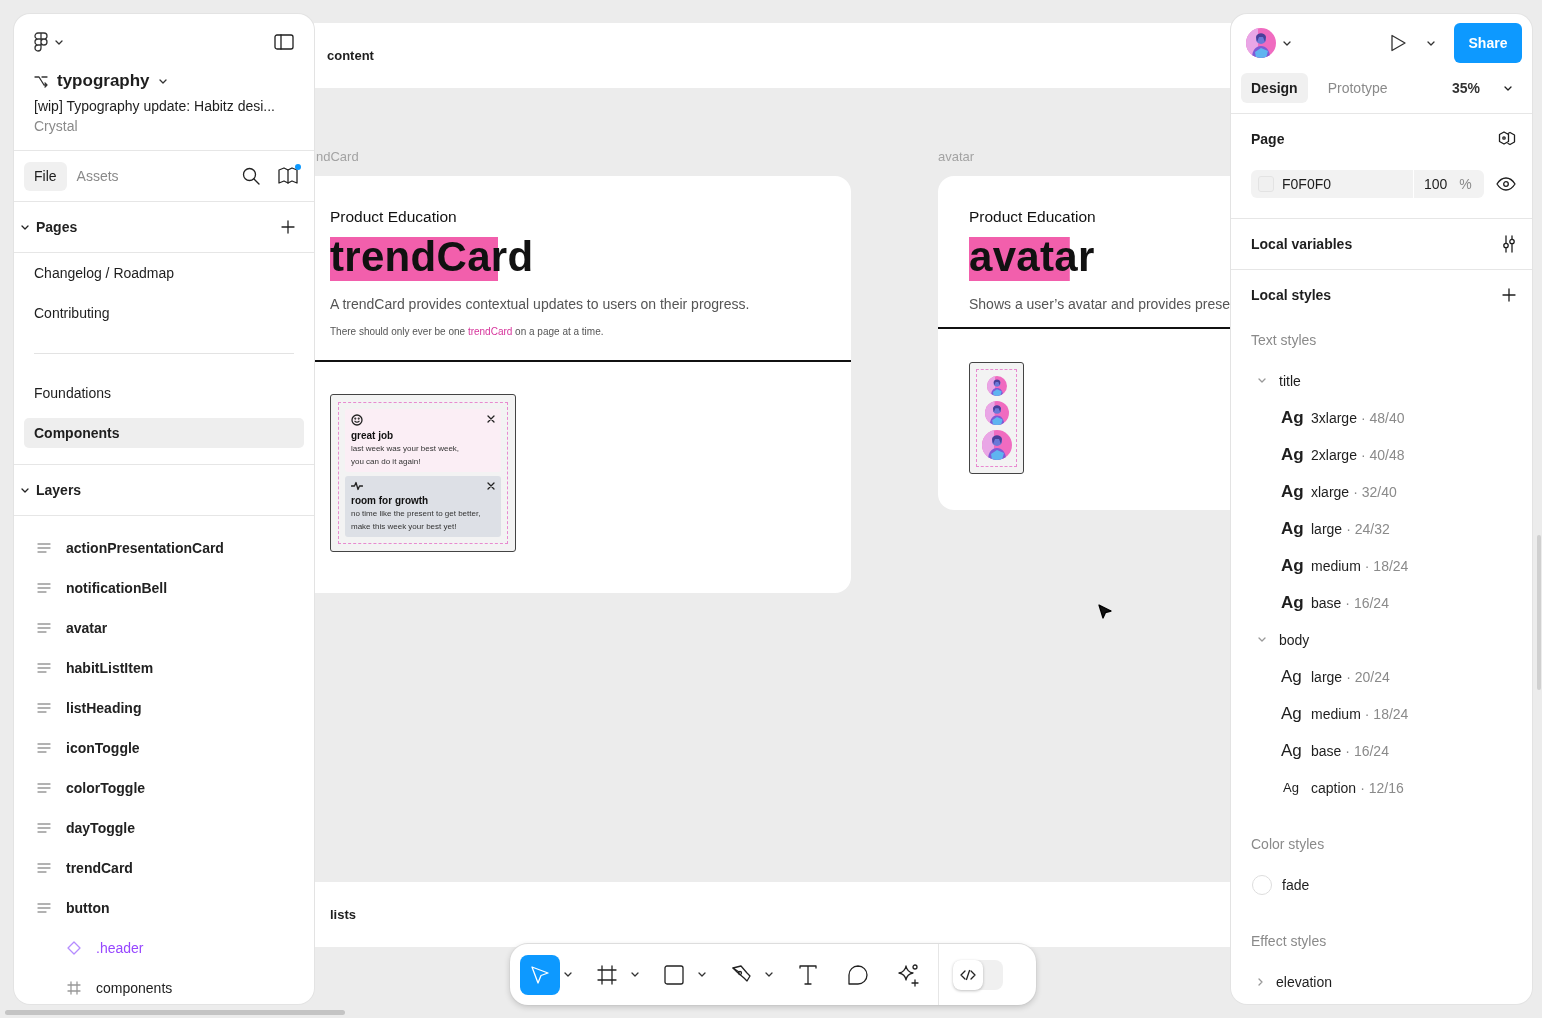 The image size is (1542, 1018). Describe the element at coordinates (164, 393) in the screenshot. I see `page-item: Foundations` at that location.